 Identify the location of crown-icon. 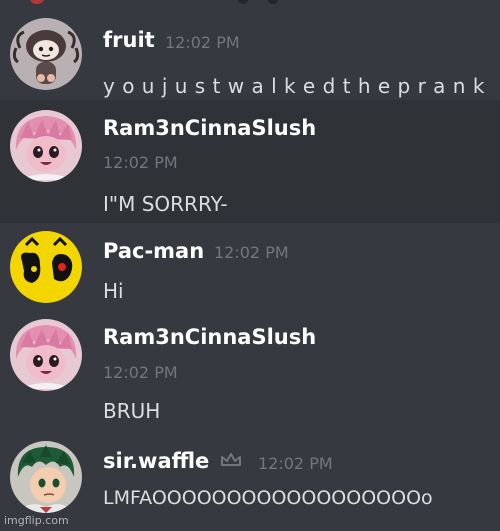
(231, 459).